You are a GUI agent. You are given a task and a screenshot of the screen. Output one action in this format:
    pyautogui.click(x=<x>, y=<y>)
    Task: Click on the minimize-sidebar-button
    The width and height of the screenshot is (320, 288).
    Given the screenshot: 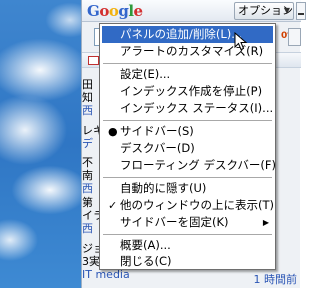 What is the action you would take?
    pyautogui.click(x=301, y=11)
    